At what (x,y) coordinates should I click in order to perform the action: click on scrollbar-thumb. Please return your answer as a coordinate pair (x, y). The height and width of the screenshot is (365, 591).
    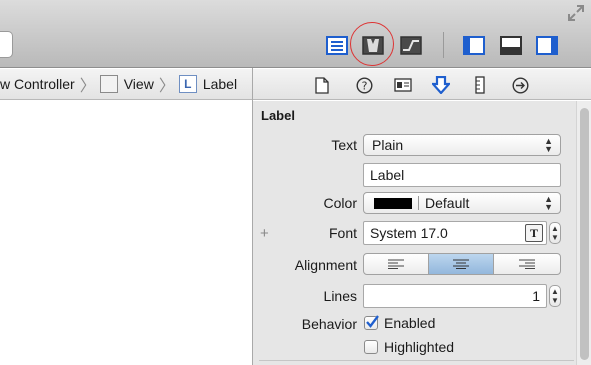
    Looking at the image, I should click on (584, 234).